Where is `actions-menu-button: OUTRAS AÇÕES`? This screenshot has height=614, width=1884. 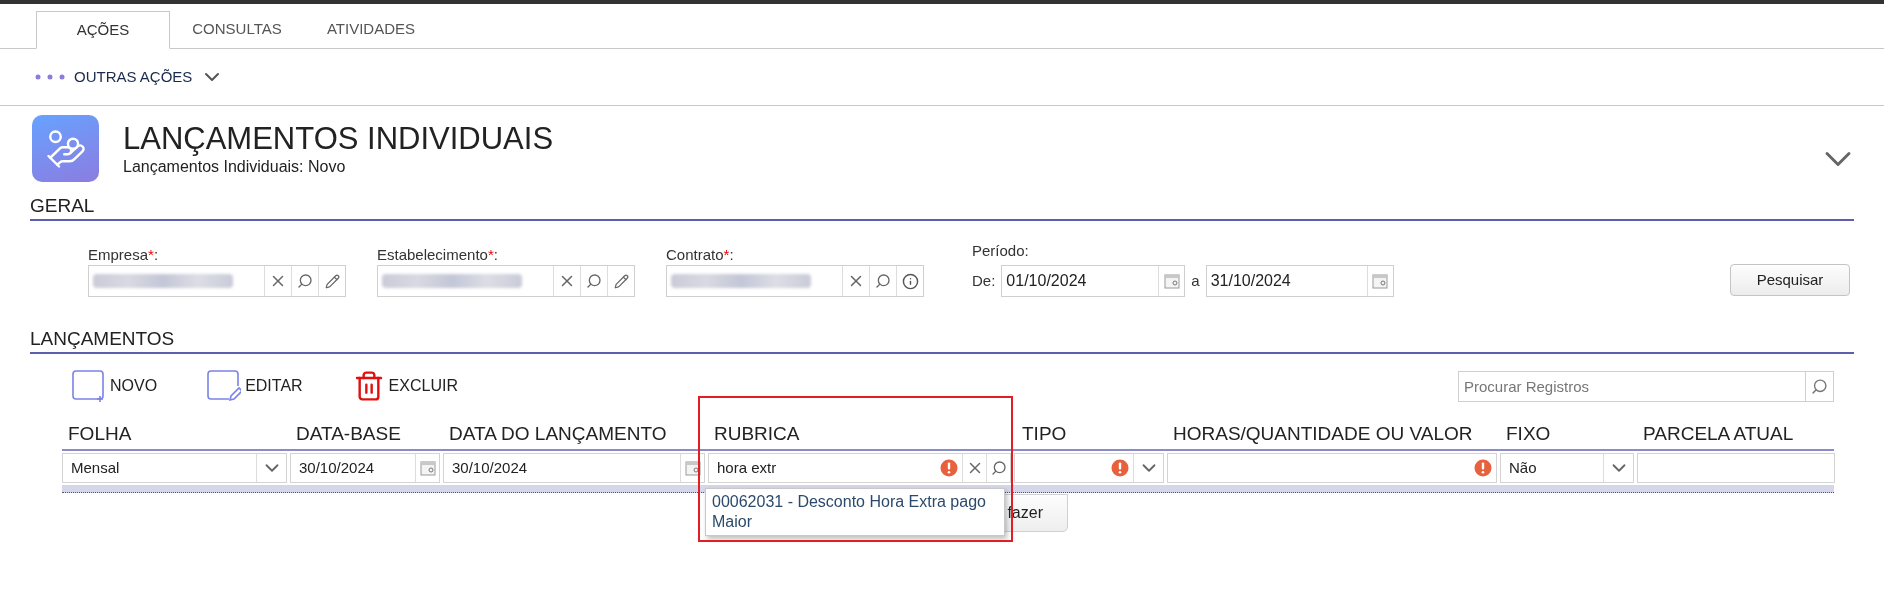
actions-menu-button: OUTRAS AÇÕES is located at coordinates (129, 77).